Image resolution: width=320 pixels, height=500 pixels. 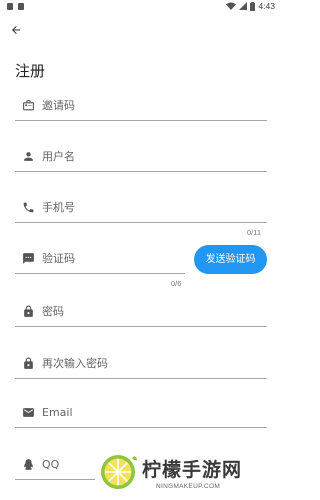 I want to click on username-field, so click(x=141, y=157).